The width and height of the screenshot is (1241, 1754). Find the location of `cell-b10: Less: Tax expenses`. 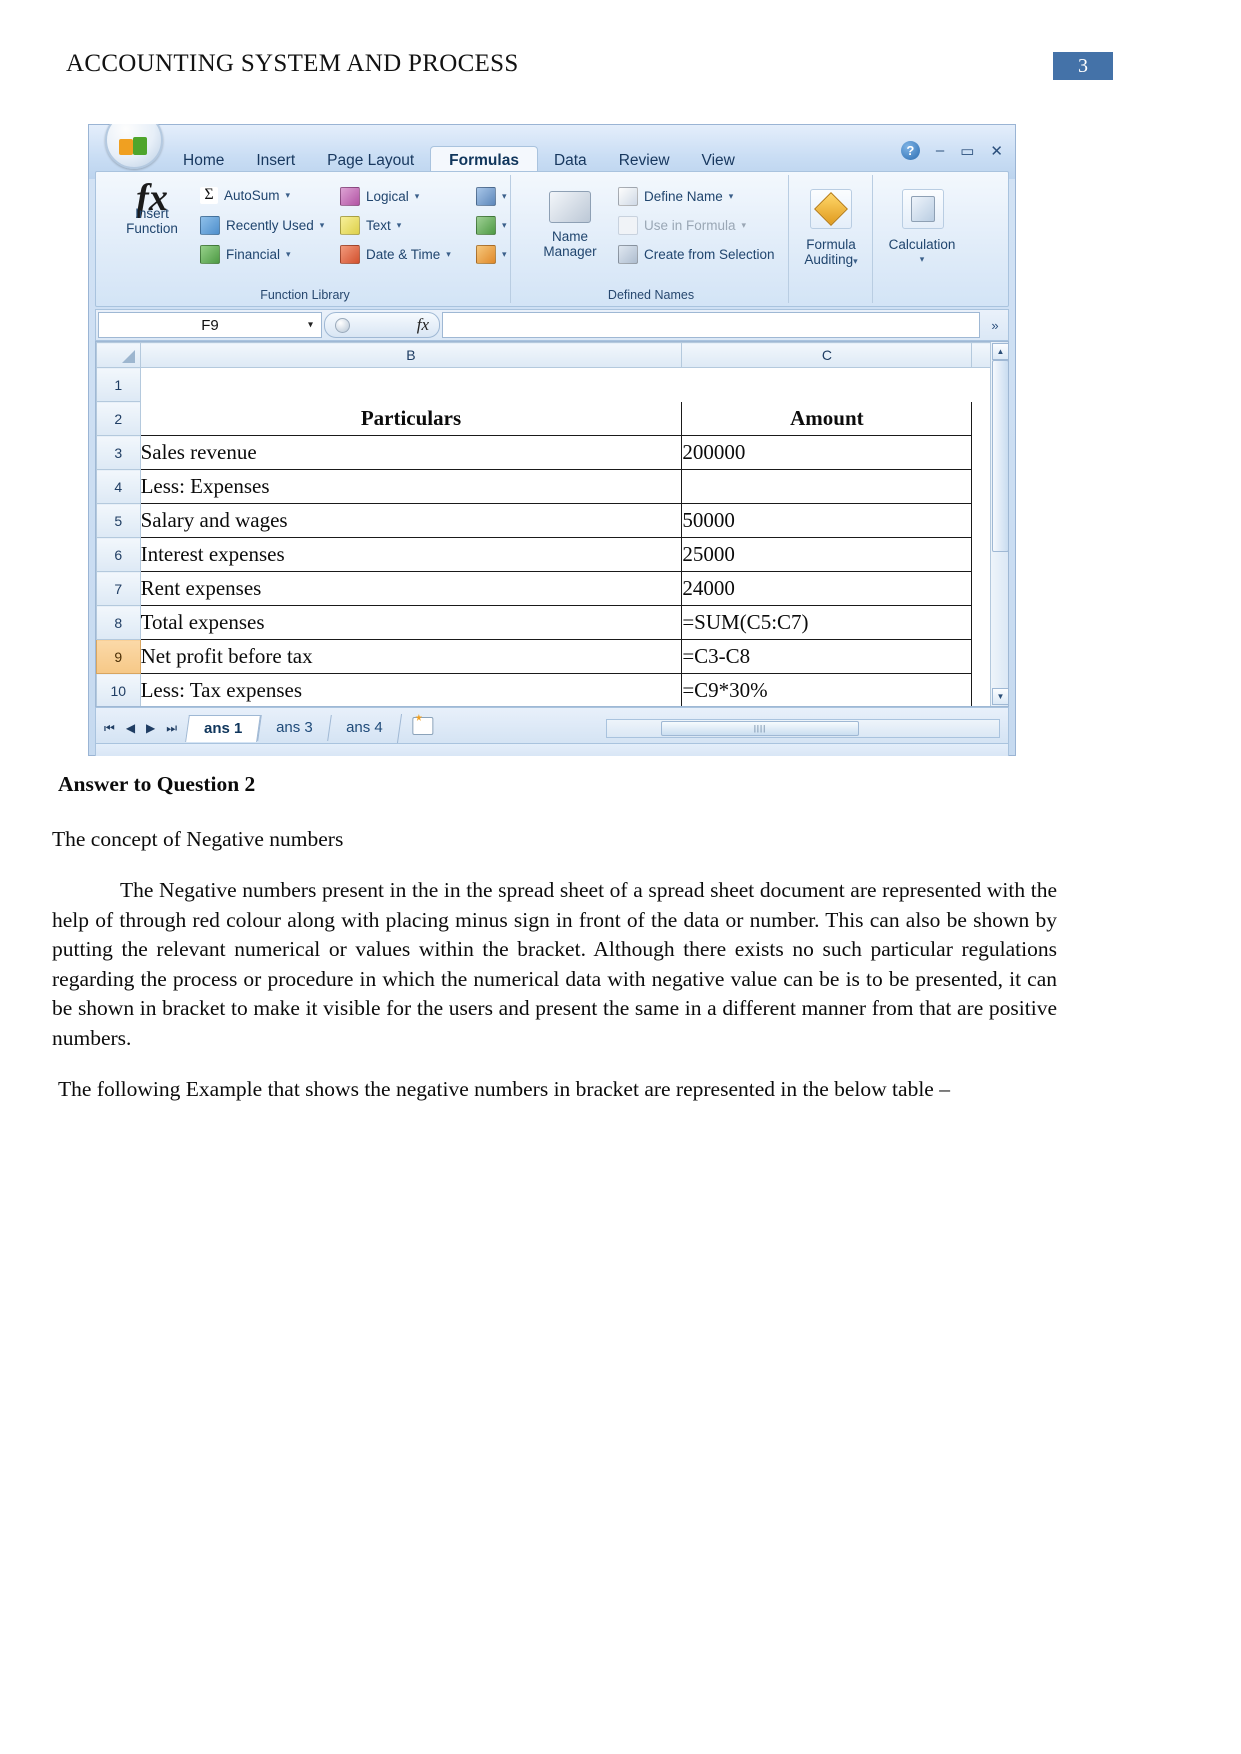

cell-b10: Less: Tax expenses is located at coordinates (411, 689).